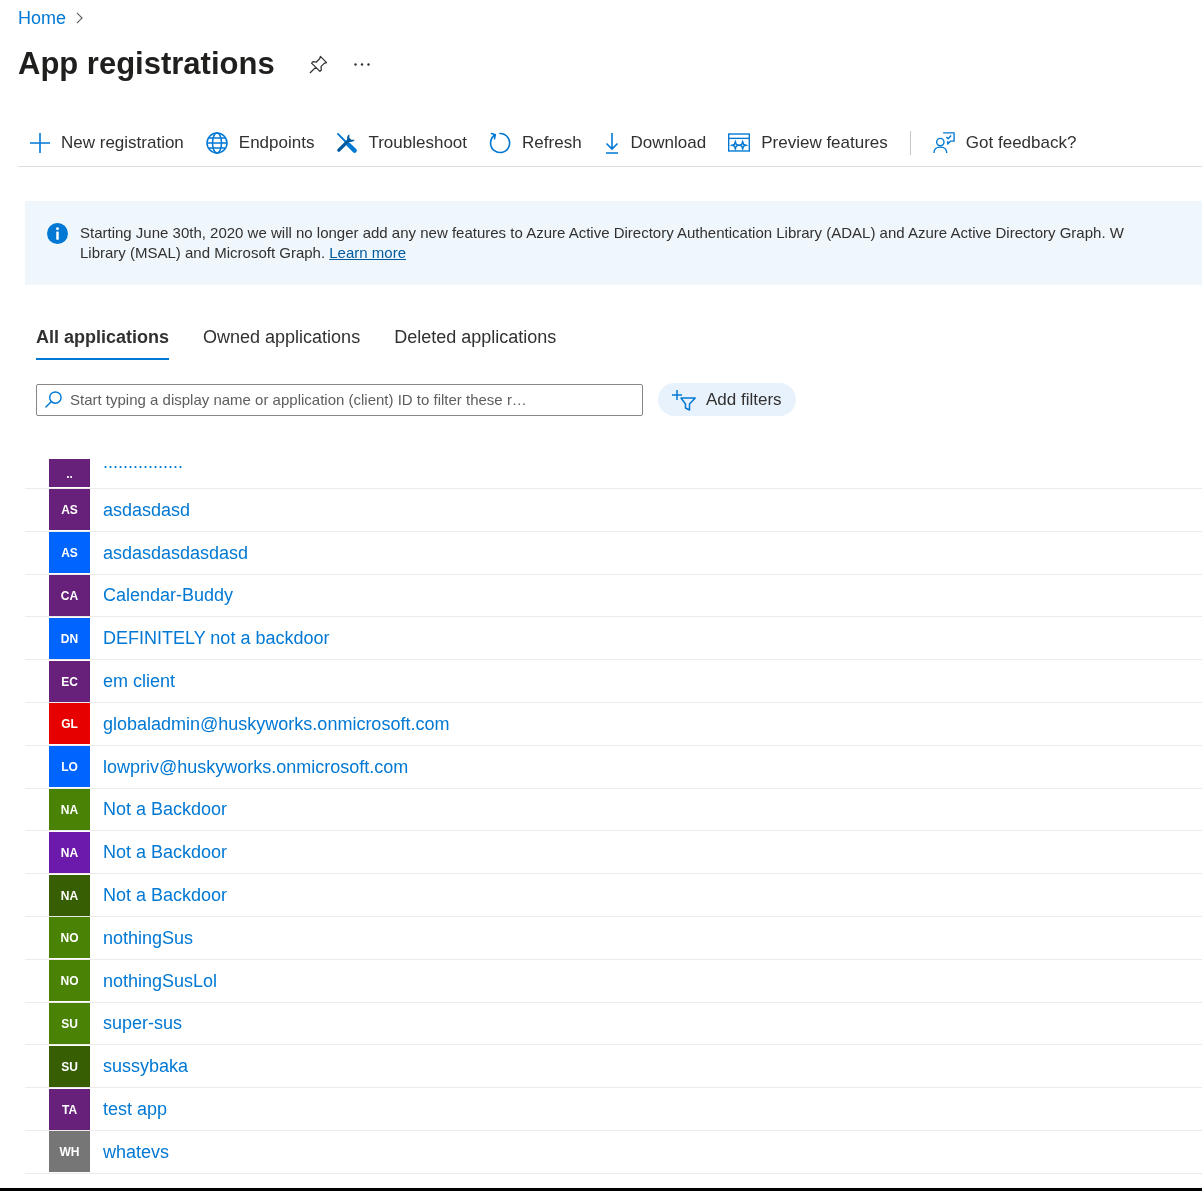  I want to click on app-avatar: LO, so click(69, 767).